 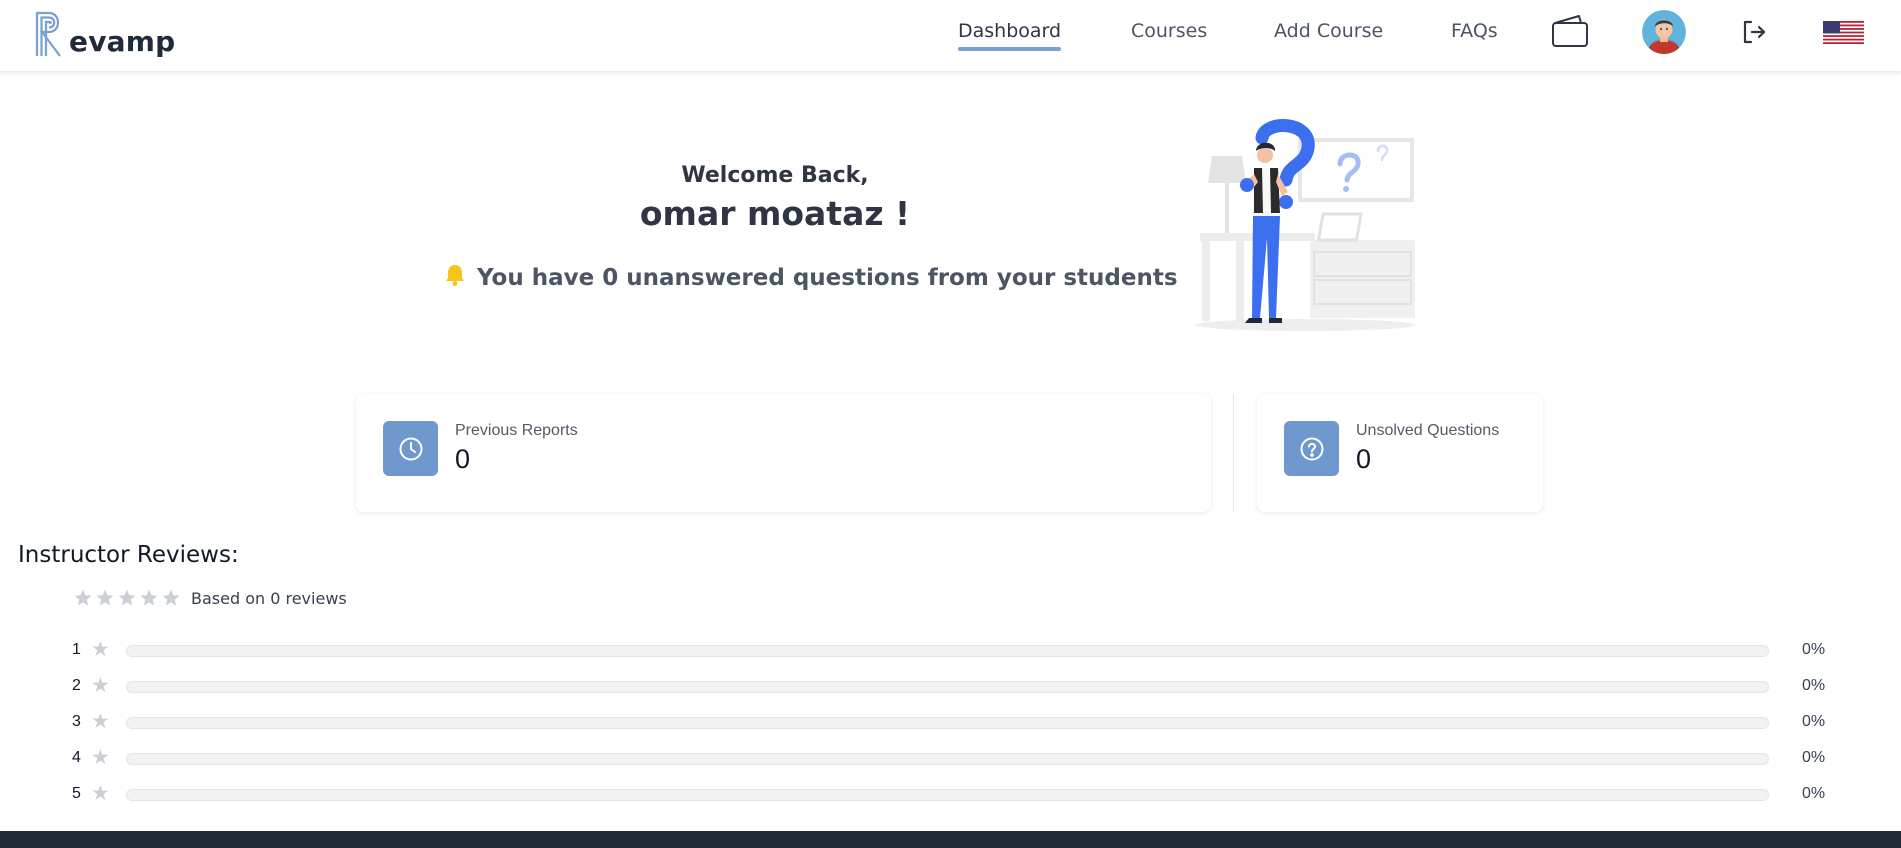 I want to click on nav-faqs: FAQs, so click(x=1474, y=31).